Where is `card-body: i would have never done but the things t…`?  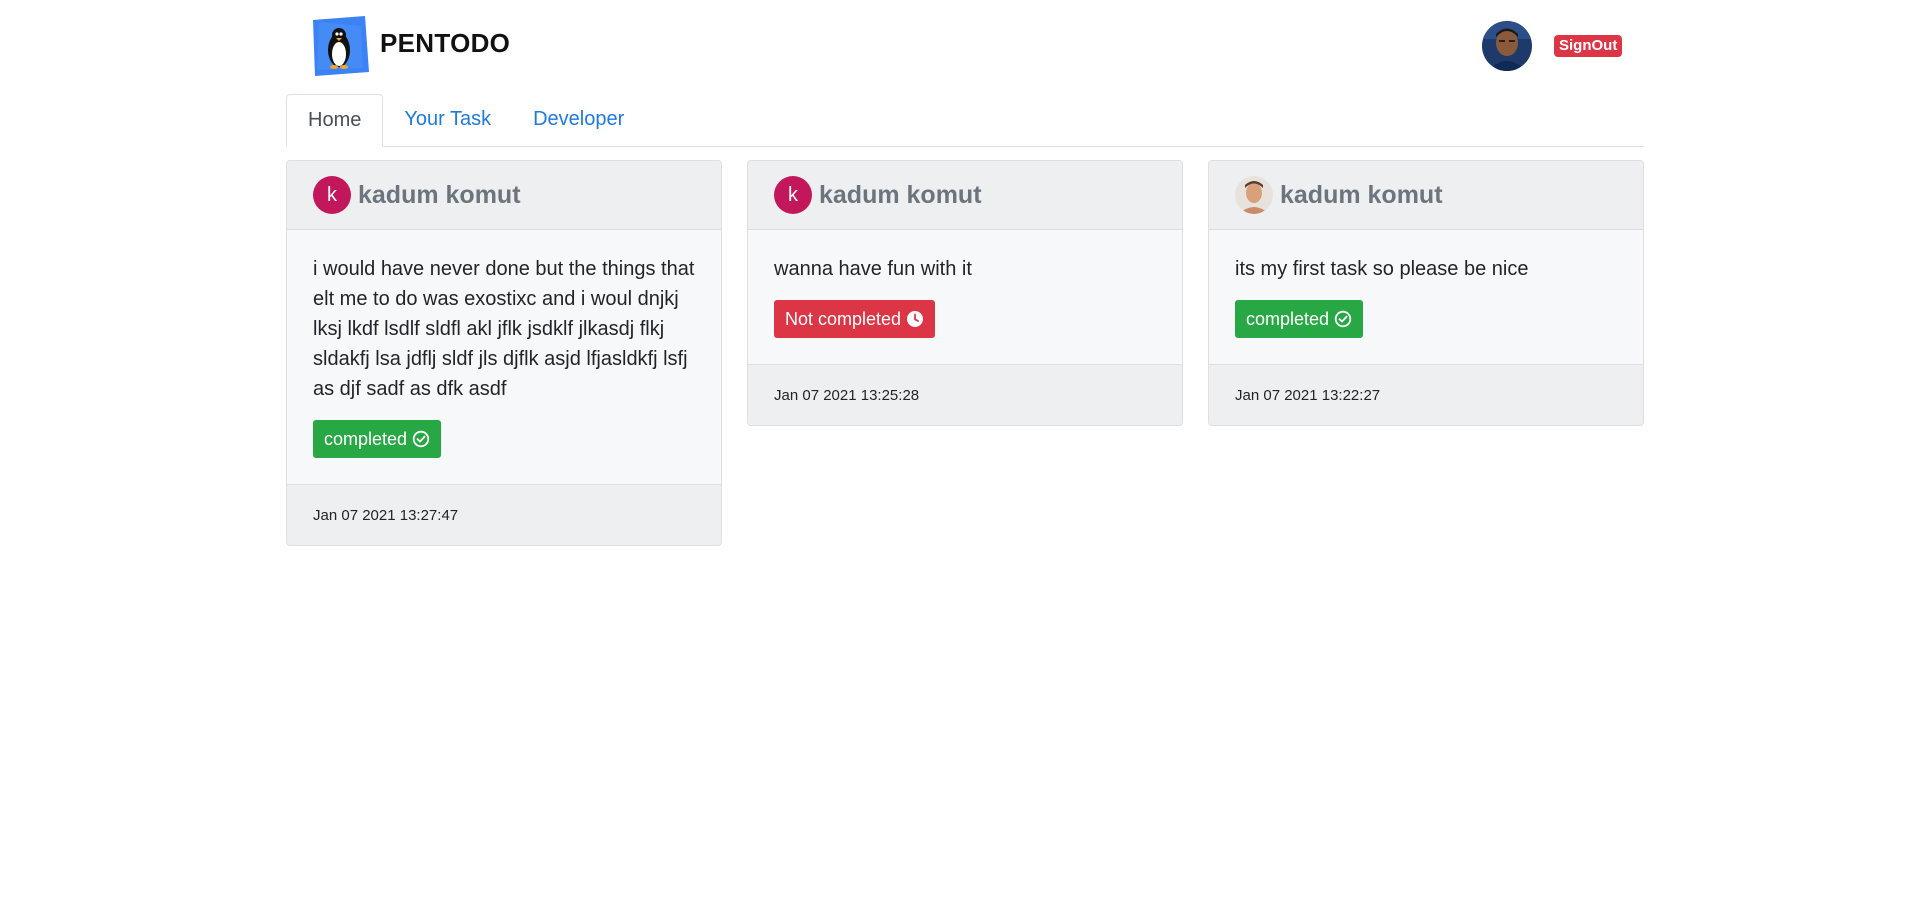
card-body: i would have never done but the things t… is located at coordinates (504, 357).